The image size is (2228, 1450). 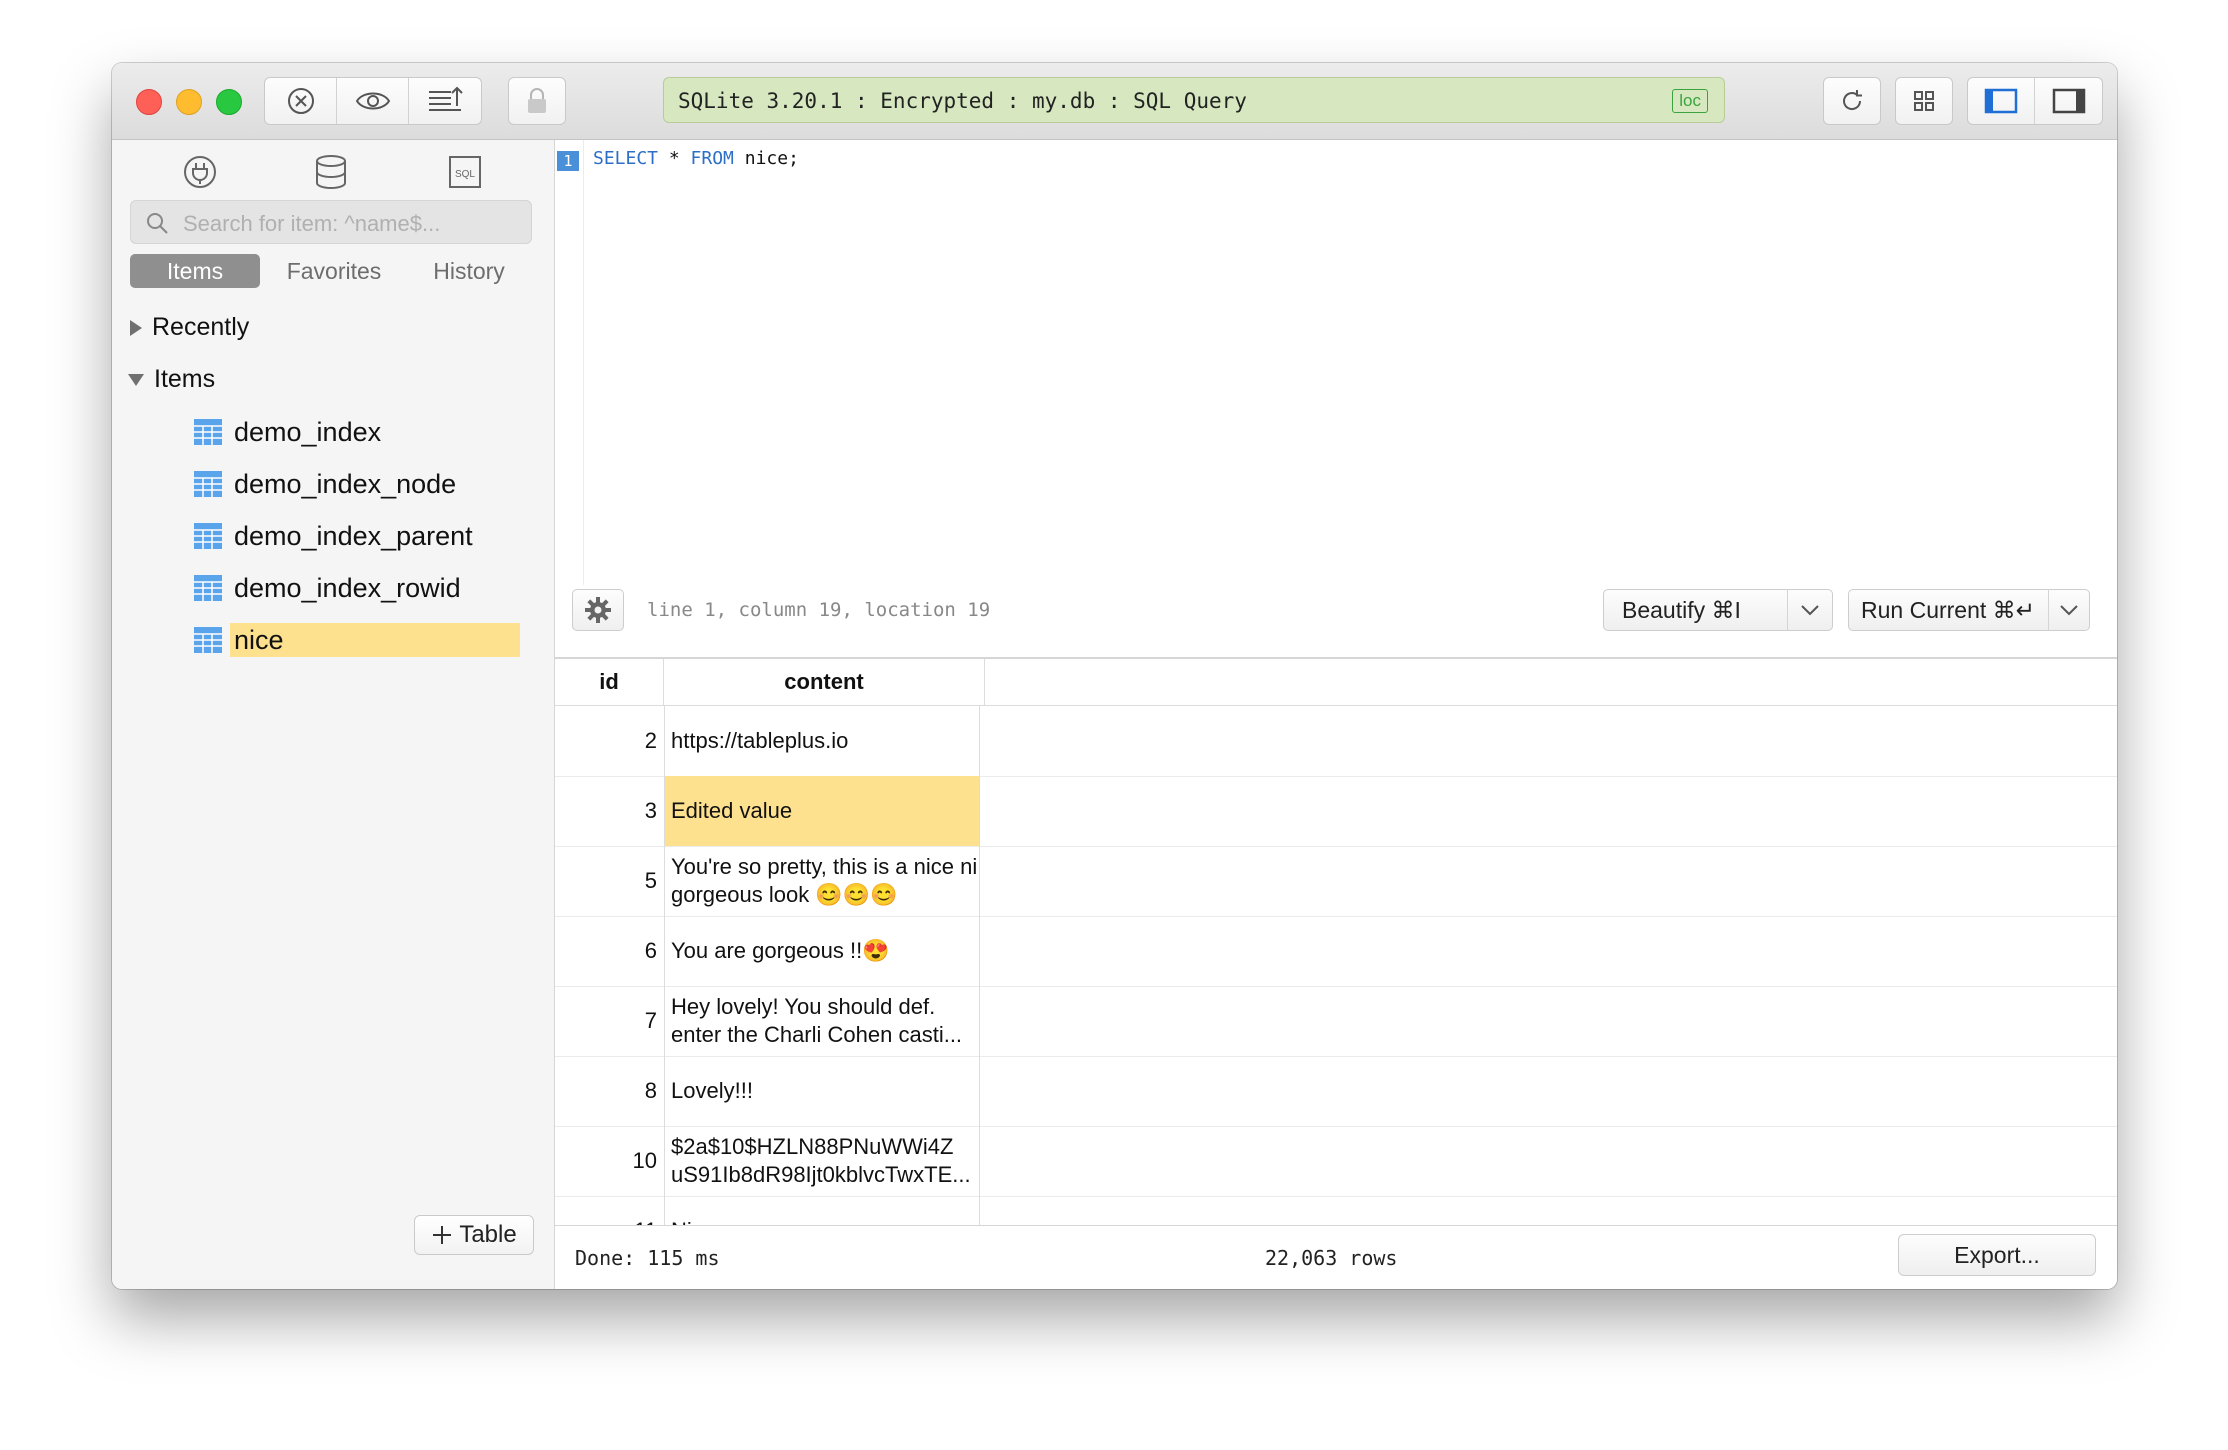 I want to click on cell-id: 11, so click(x=609, y=1211).